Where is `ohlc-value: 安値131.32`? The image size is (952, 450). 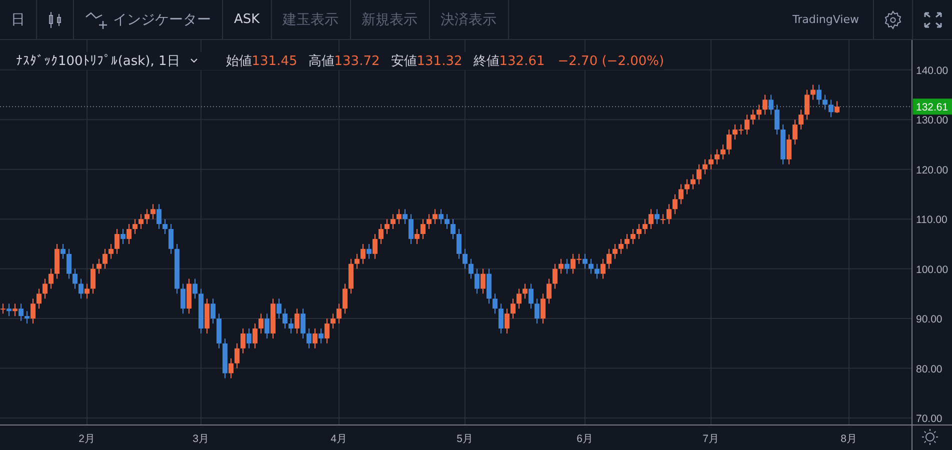 ohlc-value: 安値131.32 is located at coordinates (426, 61).